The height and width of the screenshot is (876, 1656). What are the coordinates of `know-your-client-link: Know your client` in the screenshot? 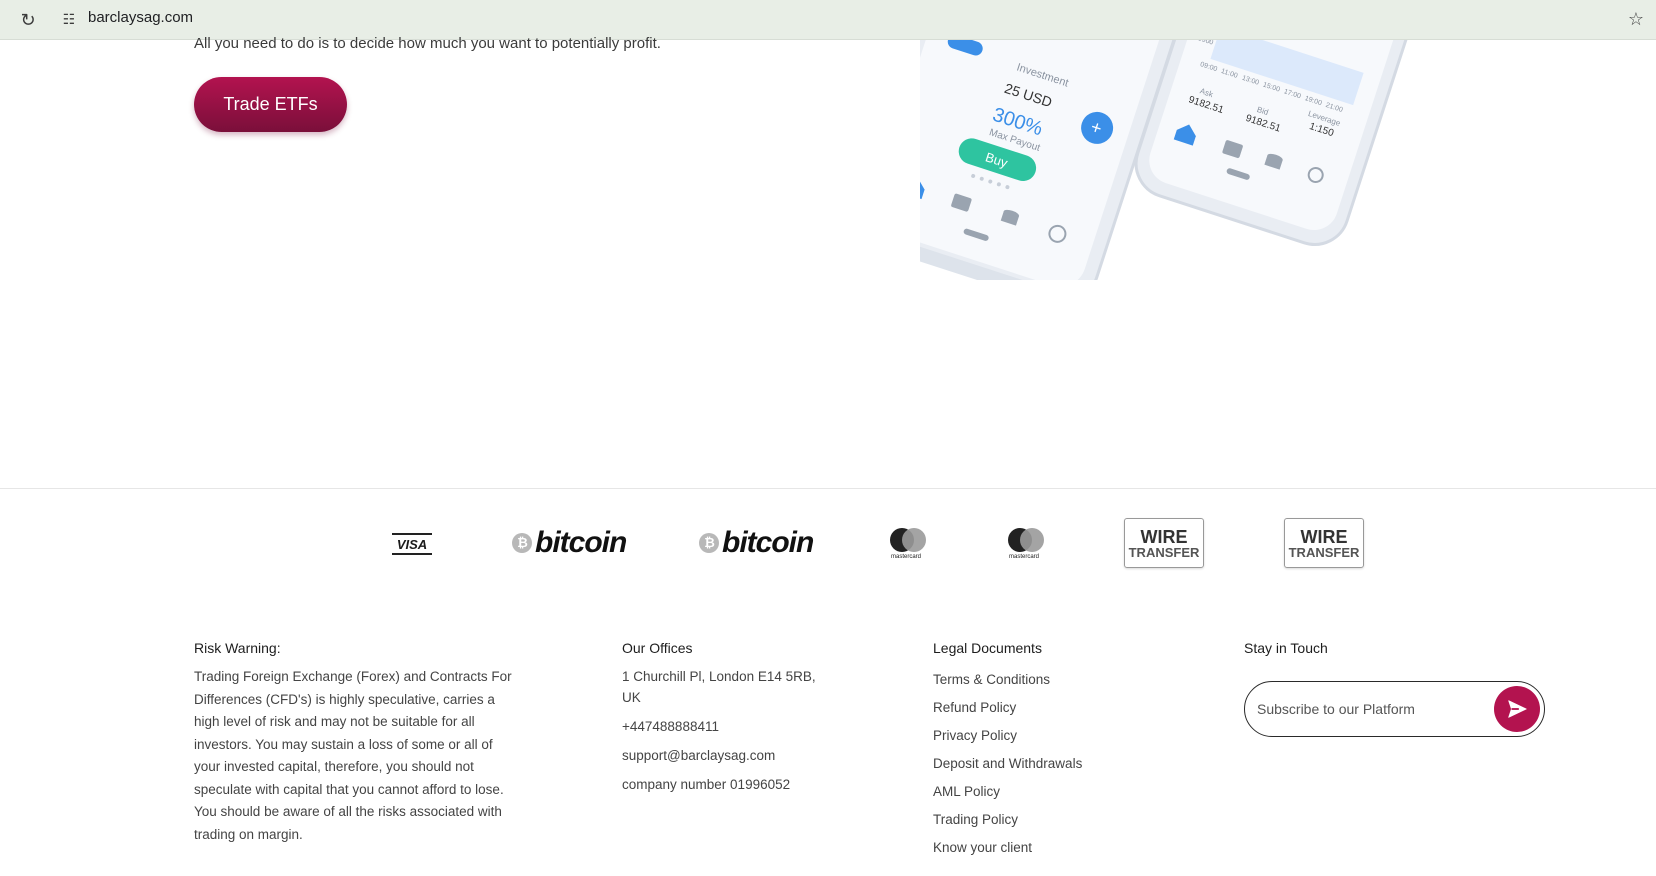 It's located at (1007, 848).